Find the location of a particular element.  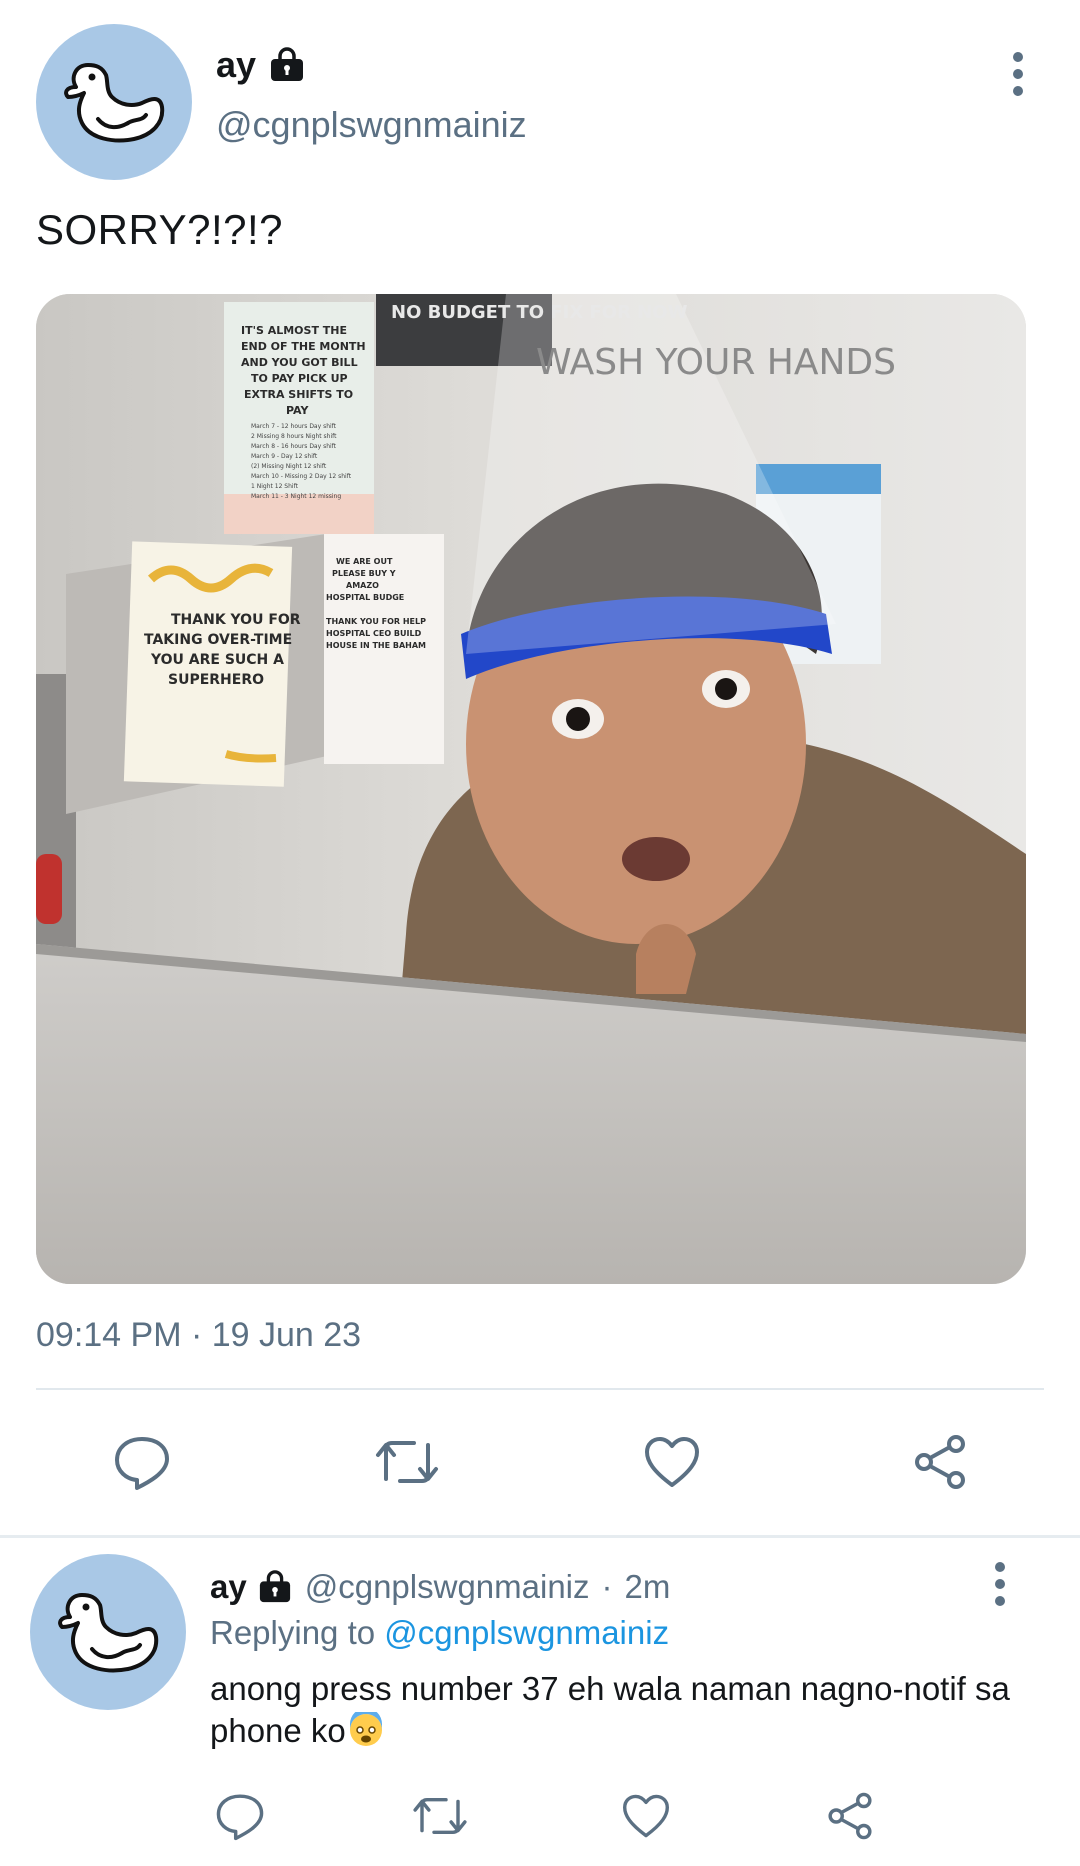

reply-share-icon is located at coordinates (850, 1816).